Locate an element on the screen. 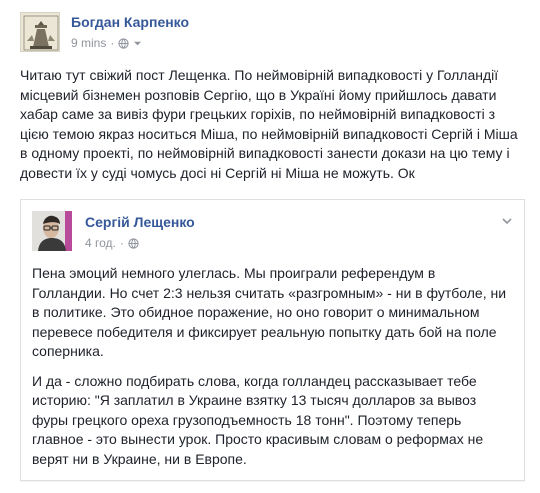 Image resolution: width=540 pixels, height=493 pixels. portrait-avatar-image is located at coordinates (52, 231).